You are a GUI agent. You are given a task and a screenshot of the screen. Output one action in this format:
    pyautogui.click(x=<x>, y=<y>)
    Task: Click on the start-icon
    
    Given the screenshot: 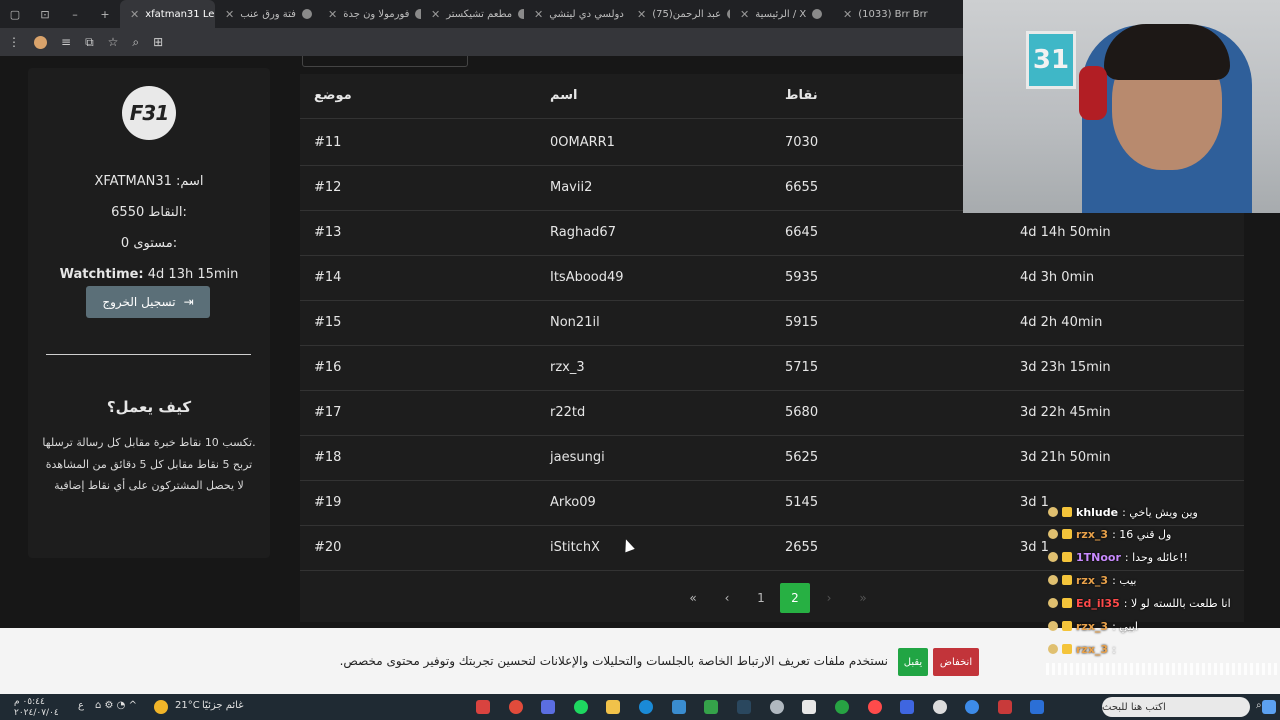 What is the action you would take?
    pyautogui.click(x=1269, y=707)
    